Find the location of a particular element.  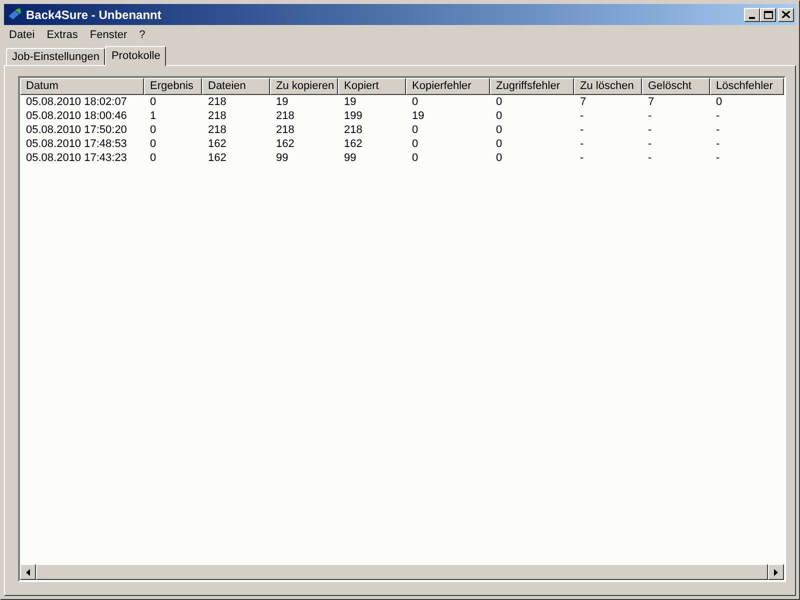

column-header: Zu kopieren is located at coordinates (304, 86).